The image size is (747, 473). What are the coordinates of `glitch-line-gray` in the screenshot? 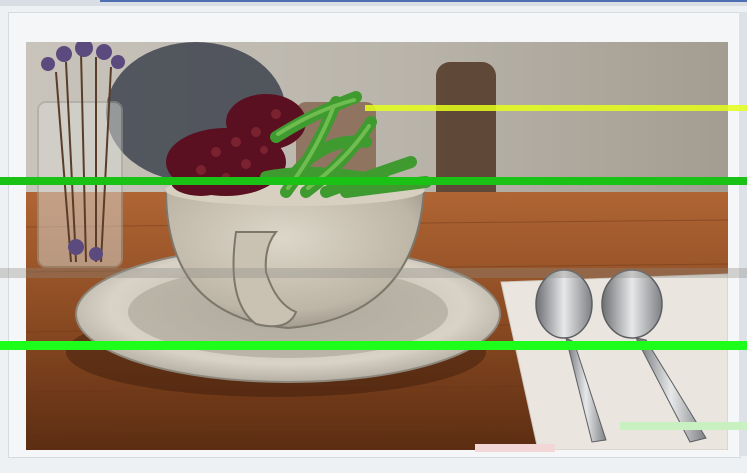 It's located at (373, 273).